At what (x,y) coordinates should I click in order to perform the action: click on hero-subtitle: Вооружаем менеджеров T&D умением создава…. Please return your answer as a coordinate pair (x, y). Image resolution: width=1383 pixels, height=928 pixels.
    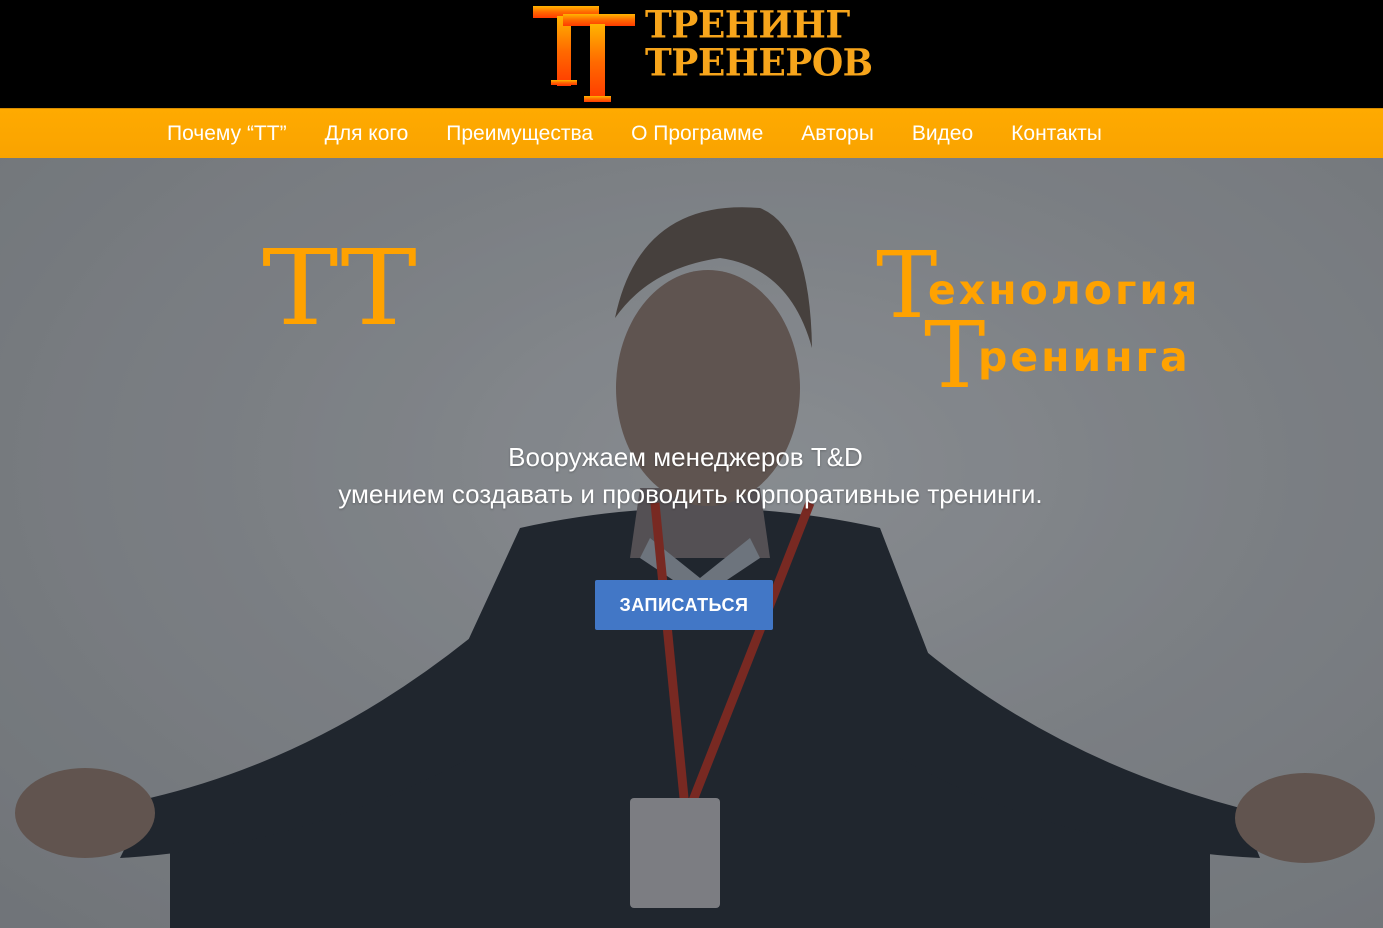
    Looking at the image, I should click on (691, 476).